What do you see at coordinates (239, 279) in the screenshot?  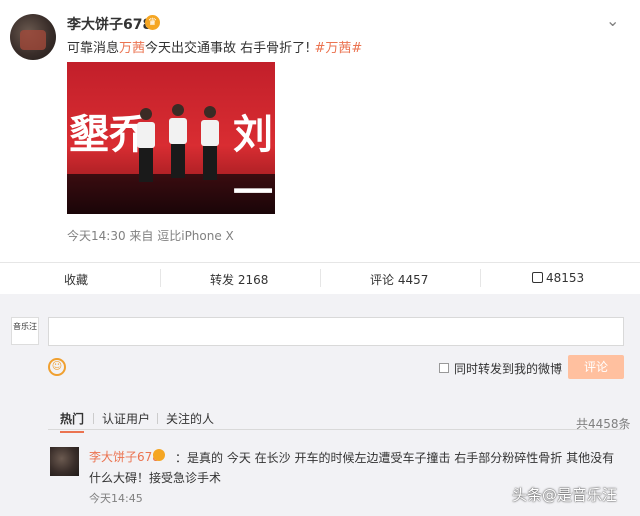 I see `repost-button: 转发 2168` at bounding box center [239, 279].